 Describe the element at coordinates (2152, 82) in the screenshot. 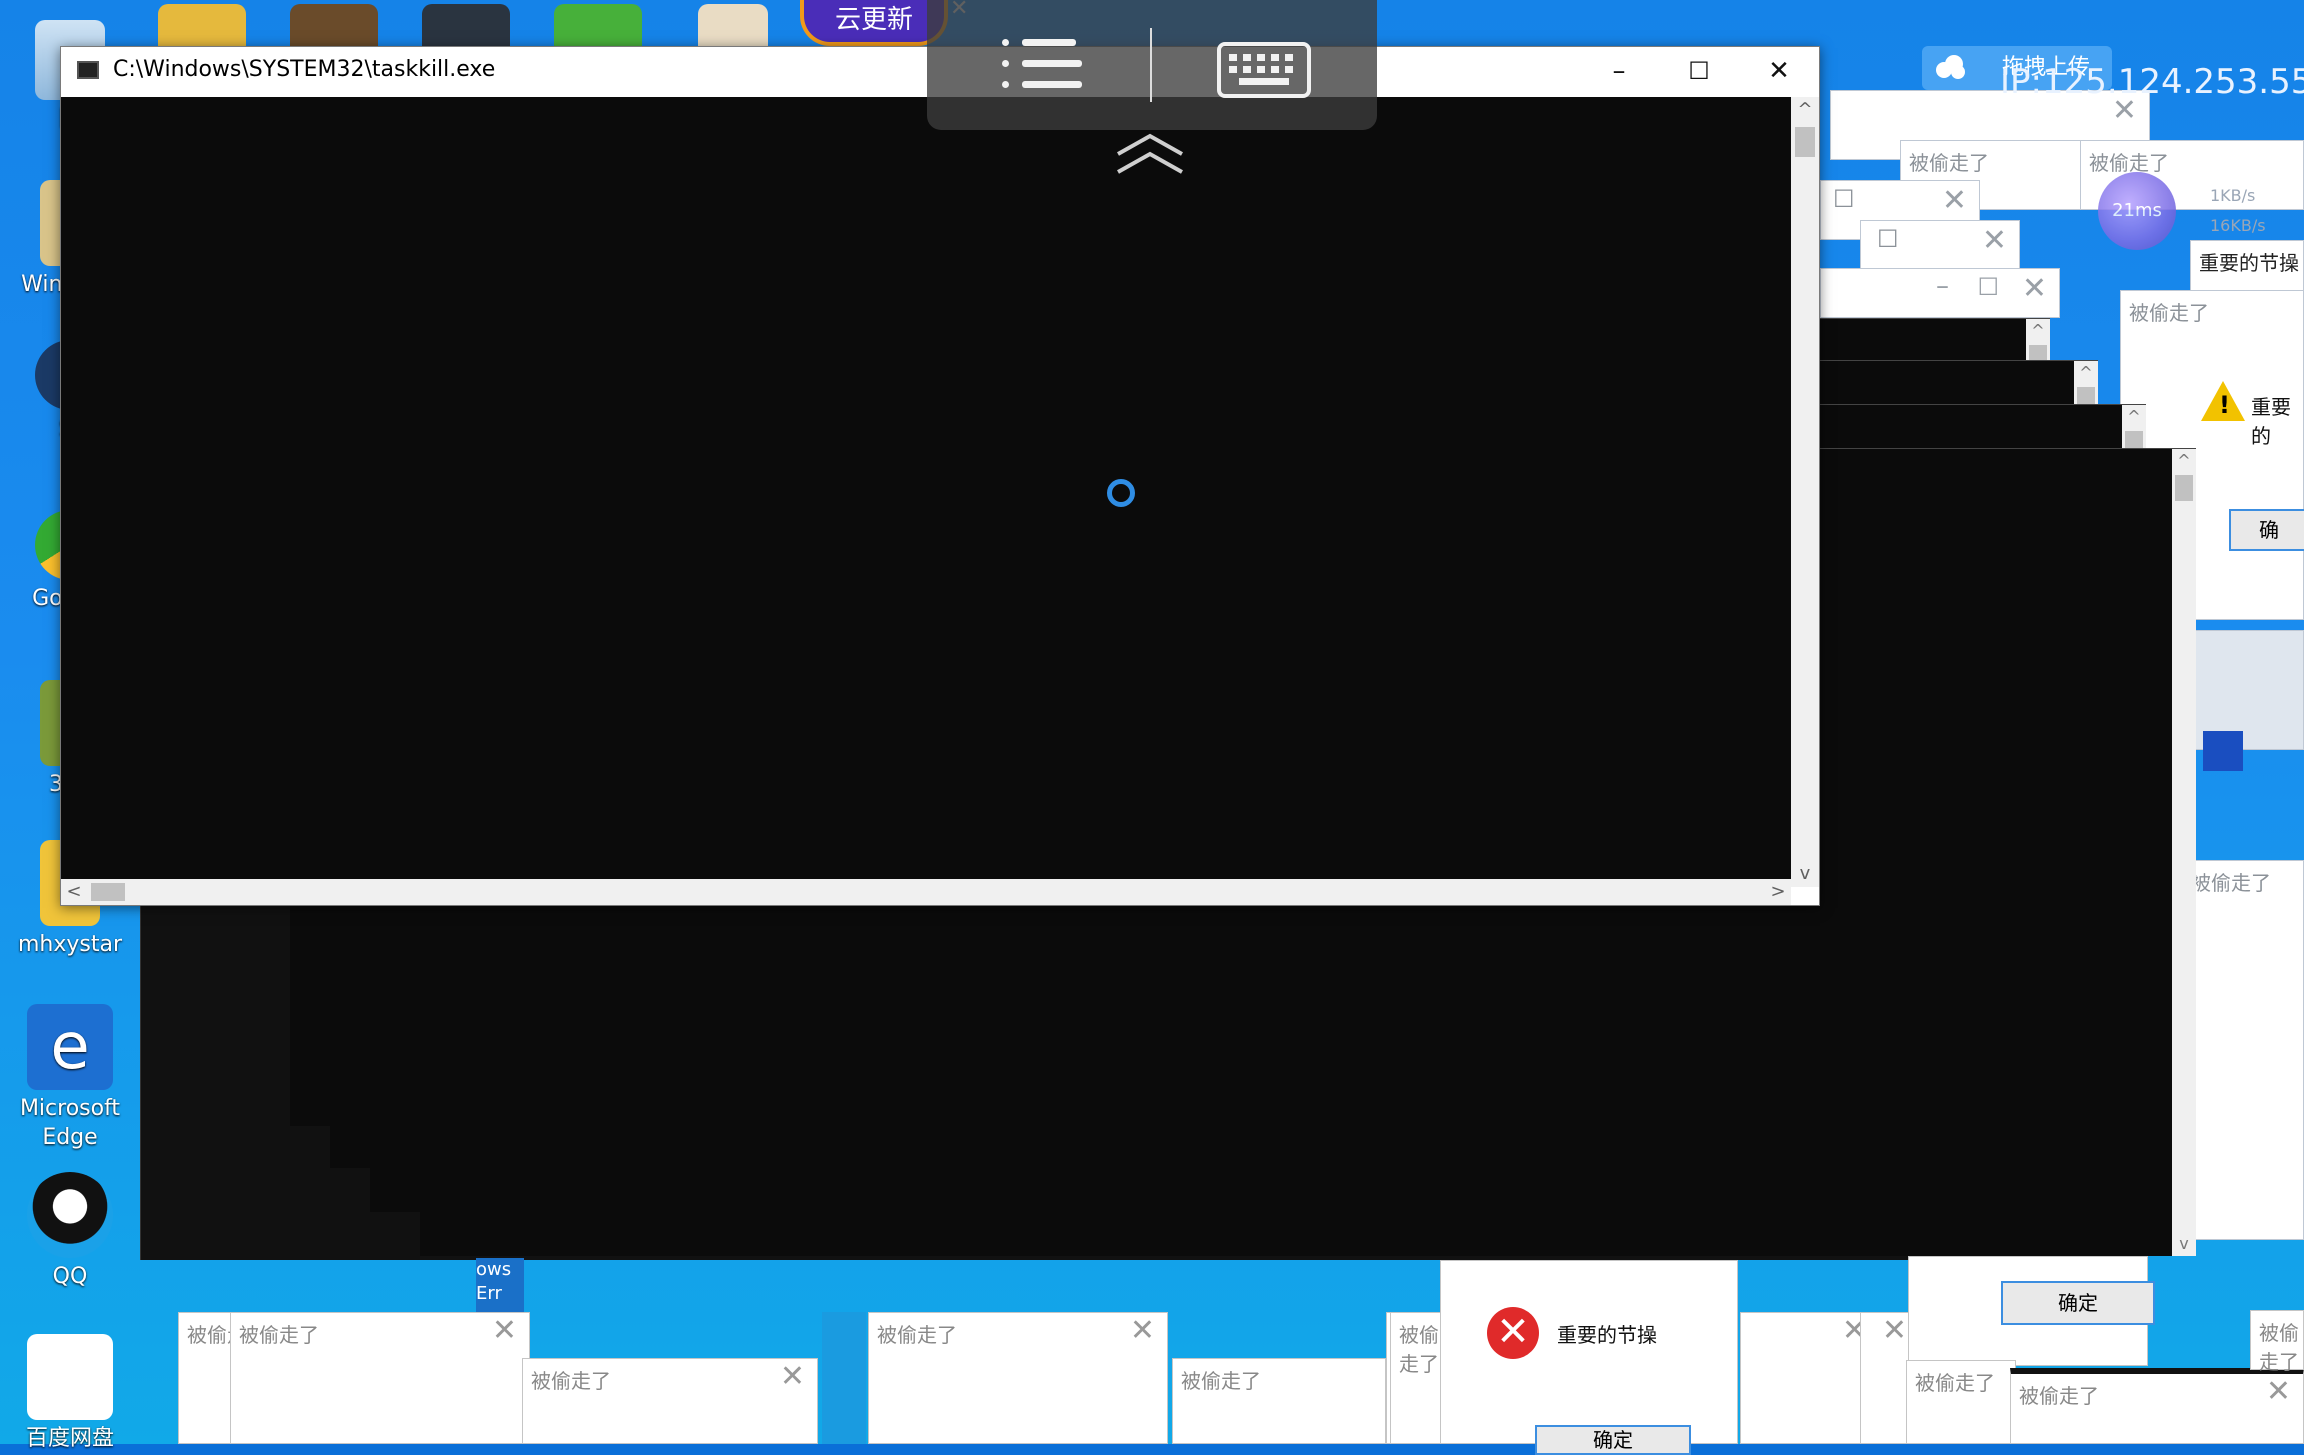

I see `ip-address: IP:125.124.253.55` at that location.